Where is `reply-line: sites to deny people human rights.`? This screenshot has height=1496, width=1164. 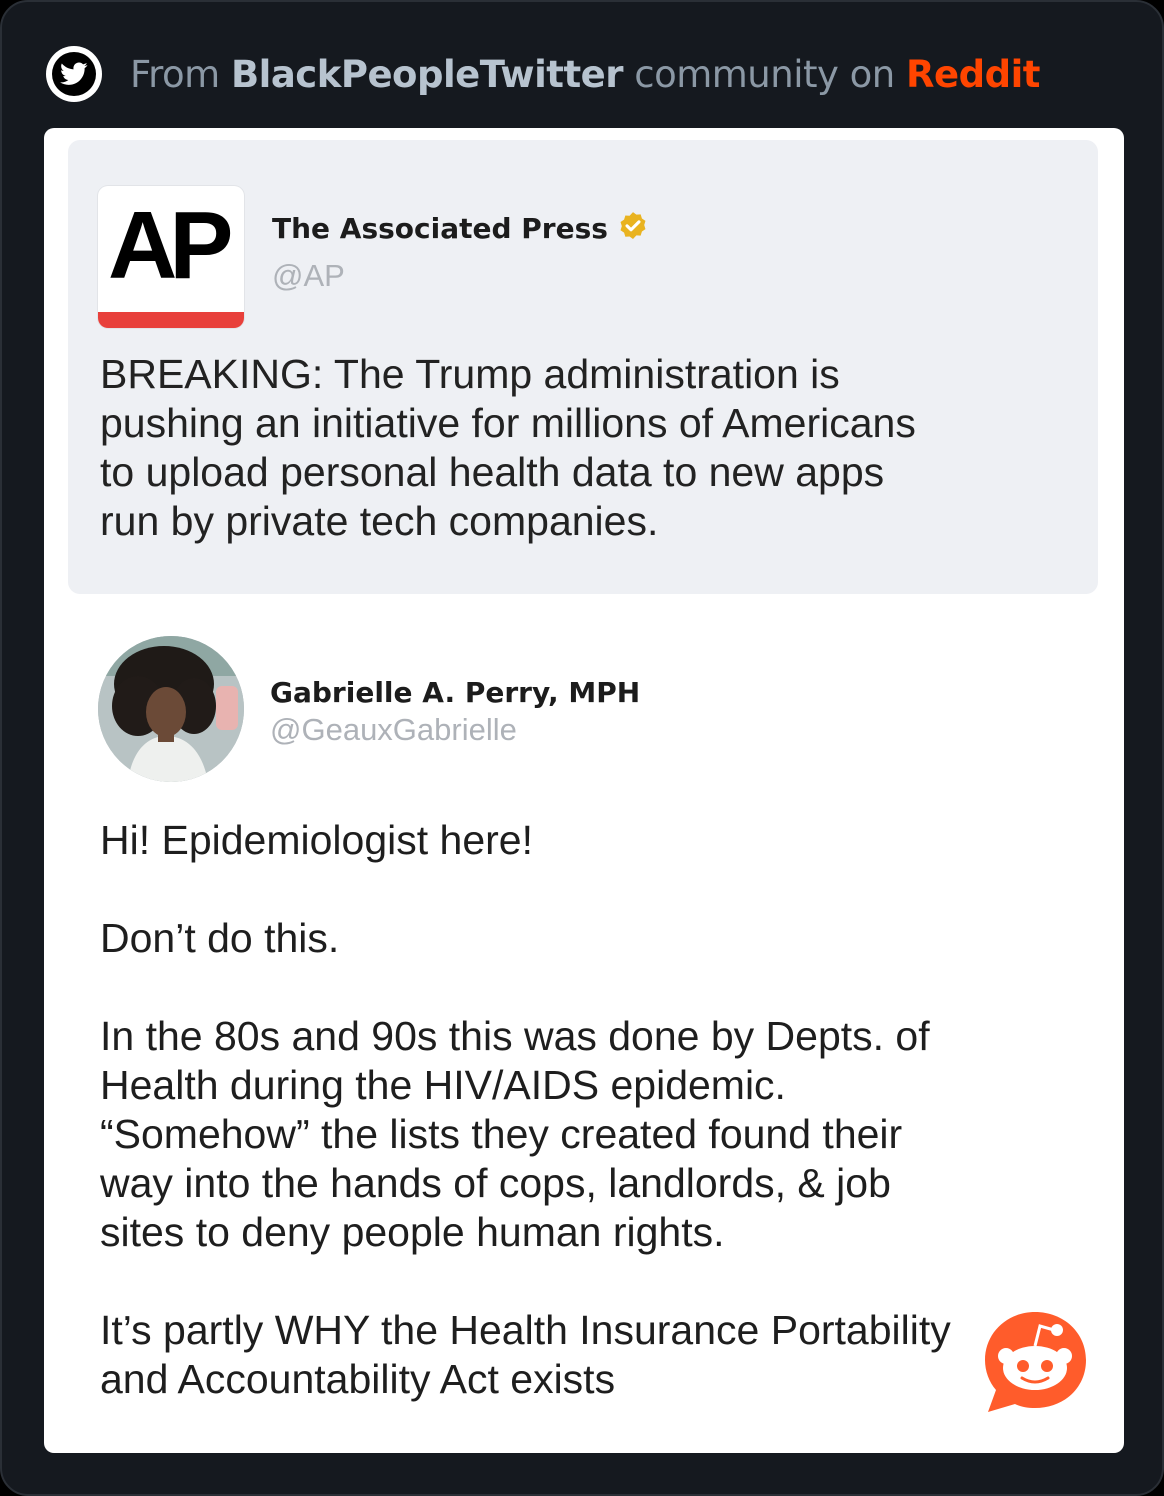
reply-line: sites to deny people human rights. is located at coordinates (412, 1232).